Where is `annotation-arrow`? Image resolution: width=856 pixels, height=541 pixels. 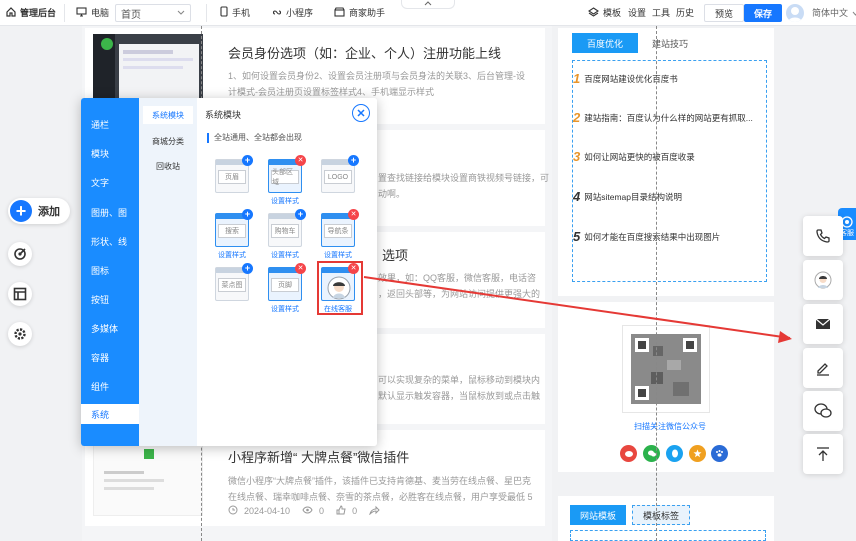 annotation-arrow is located at coordinates (577, 309).